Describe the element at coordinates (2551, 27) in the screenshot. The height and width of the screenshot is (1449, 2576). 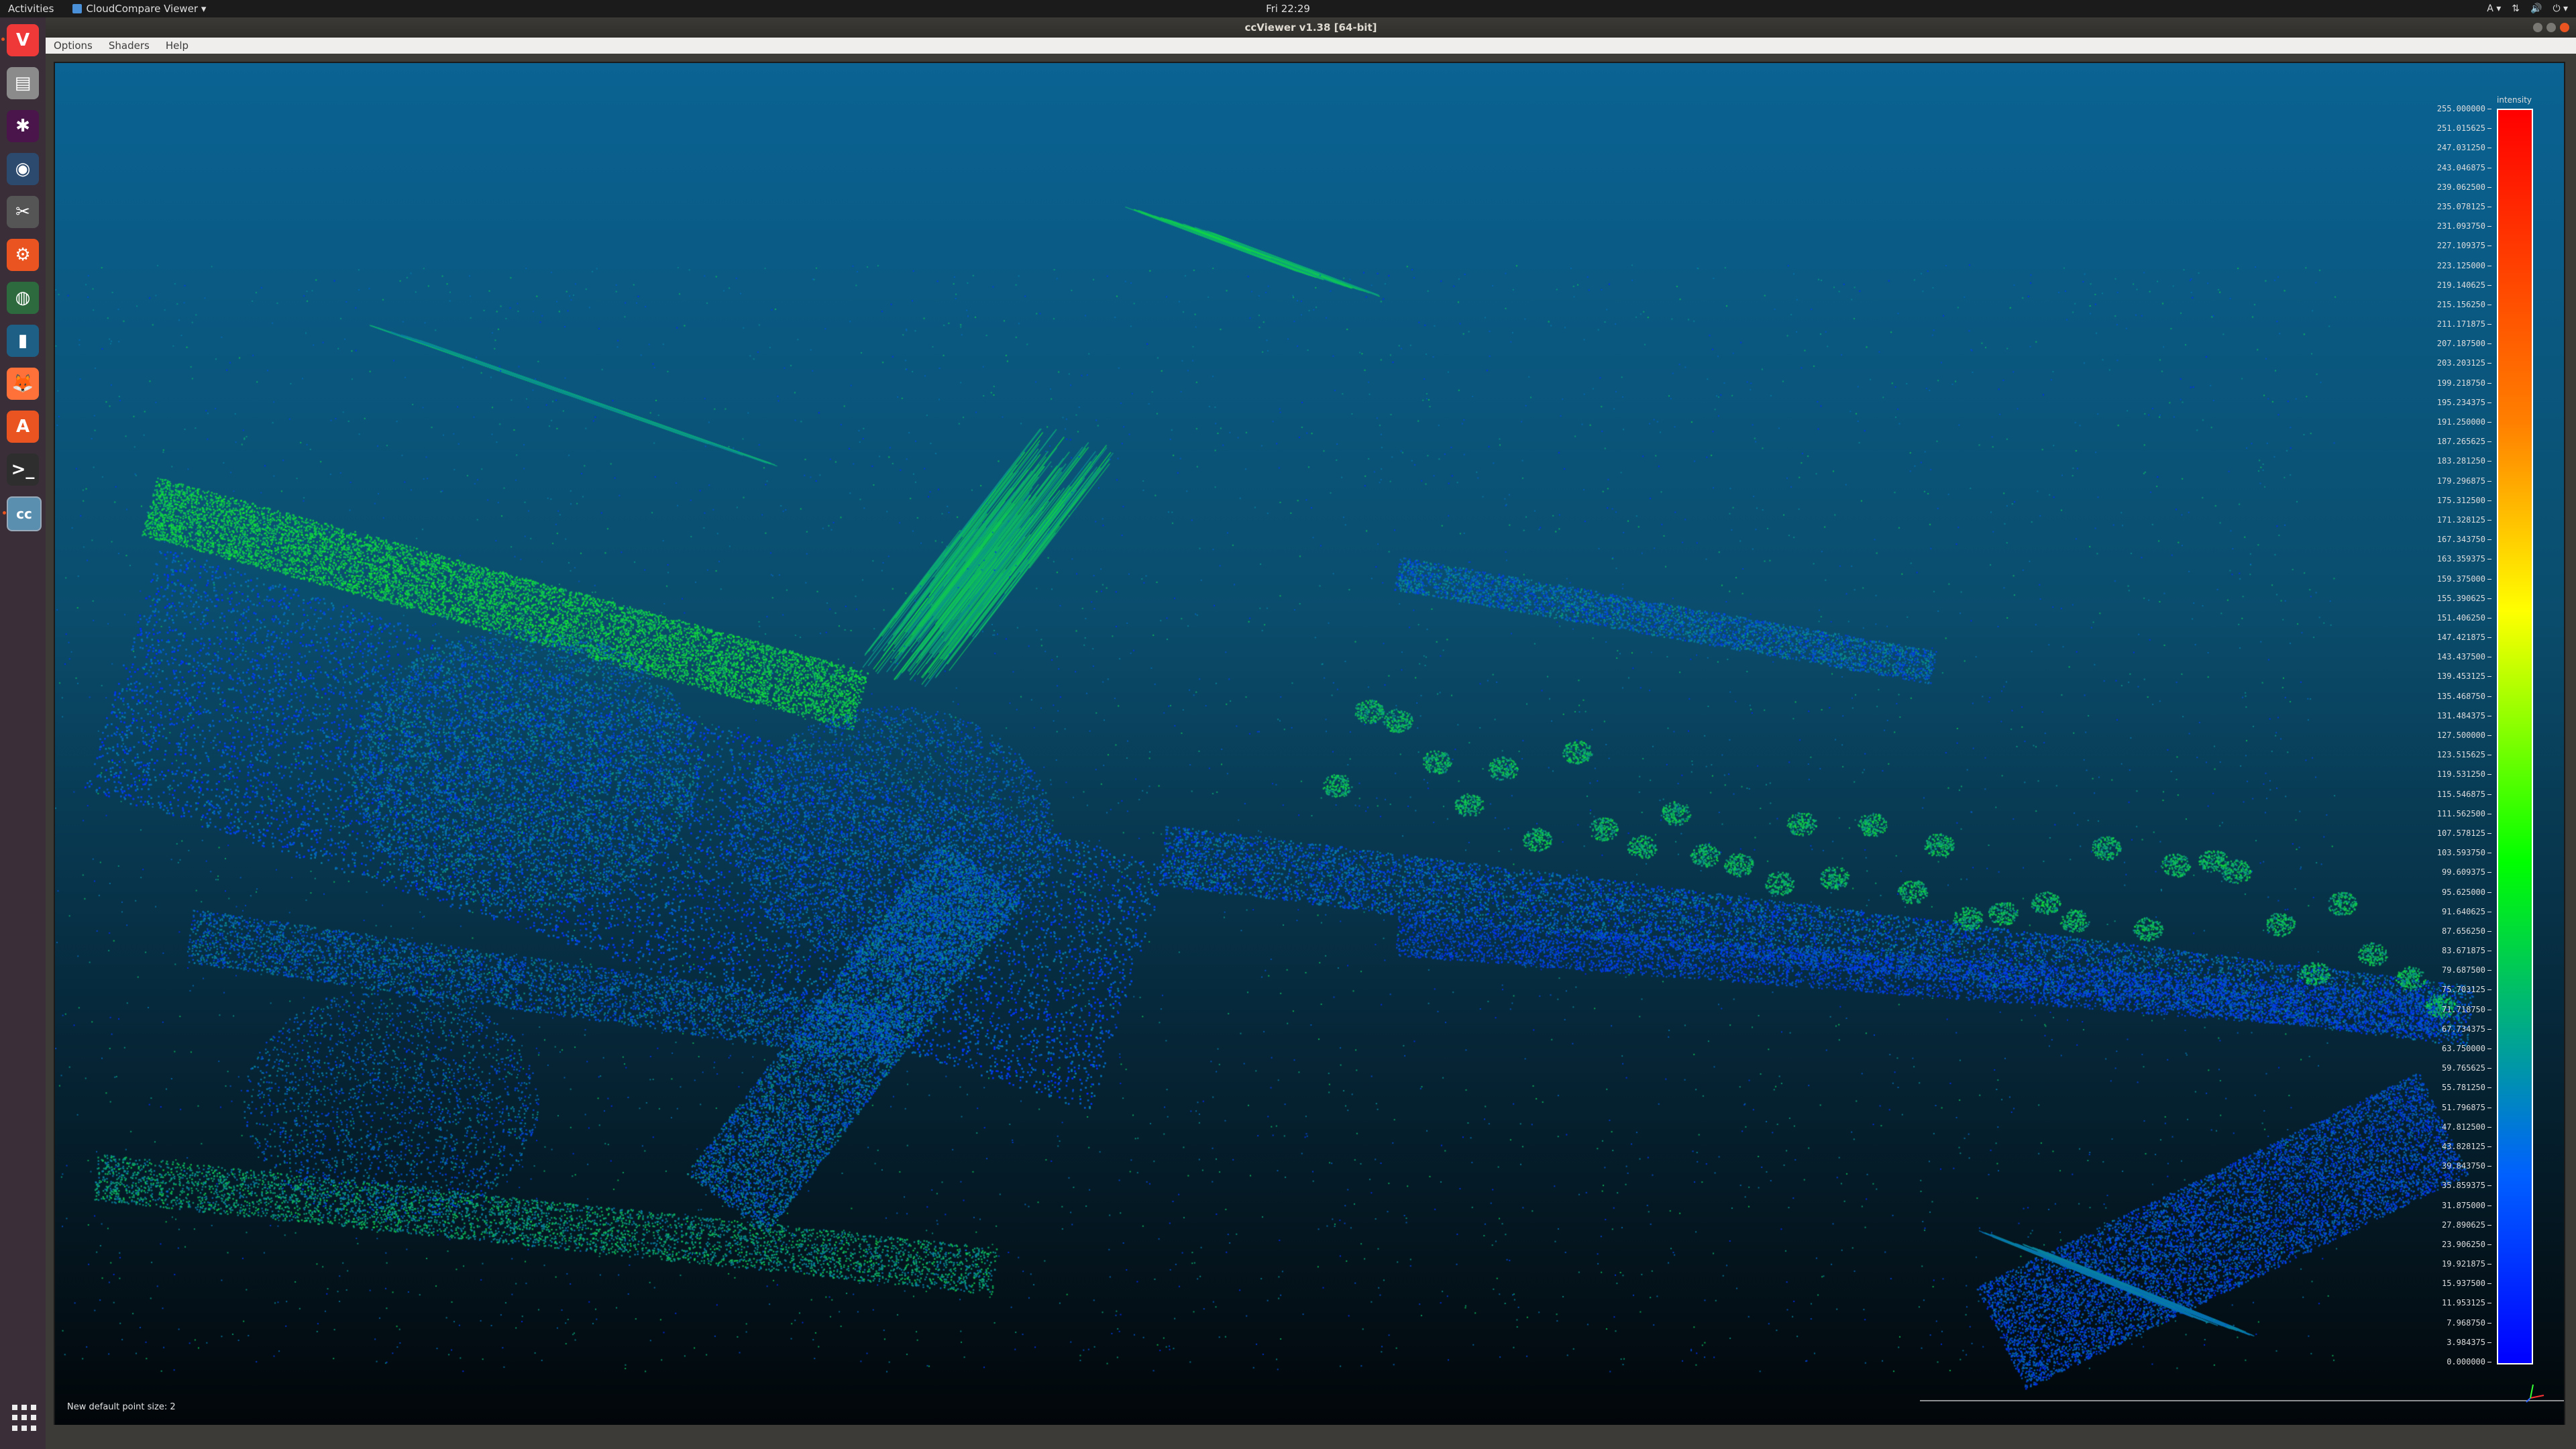
I see `maximize-button` at that location.